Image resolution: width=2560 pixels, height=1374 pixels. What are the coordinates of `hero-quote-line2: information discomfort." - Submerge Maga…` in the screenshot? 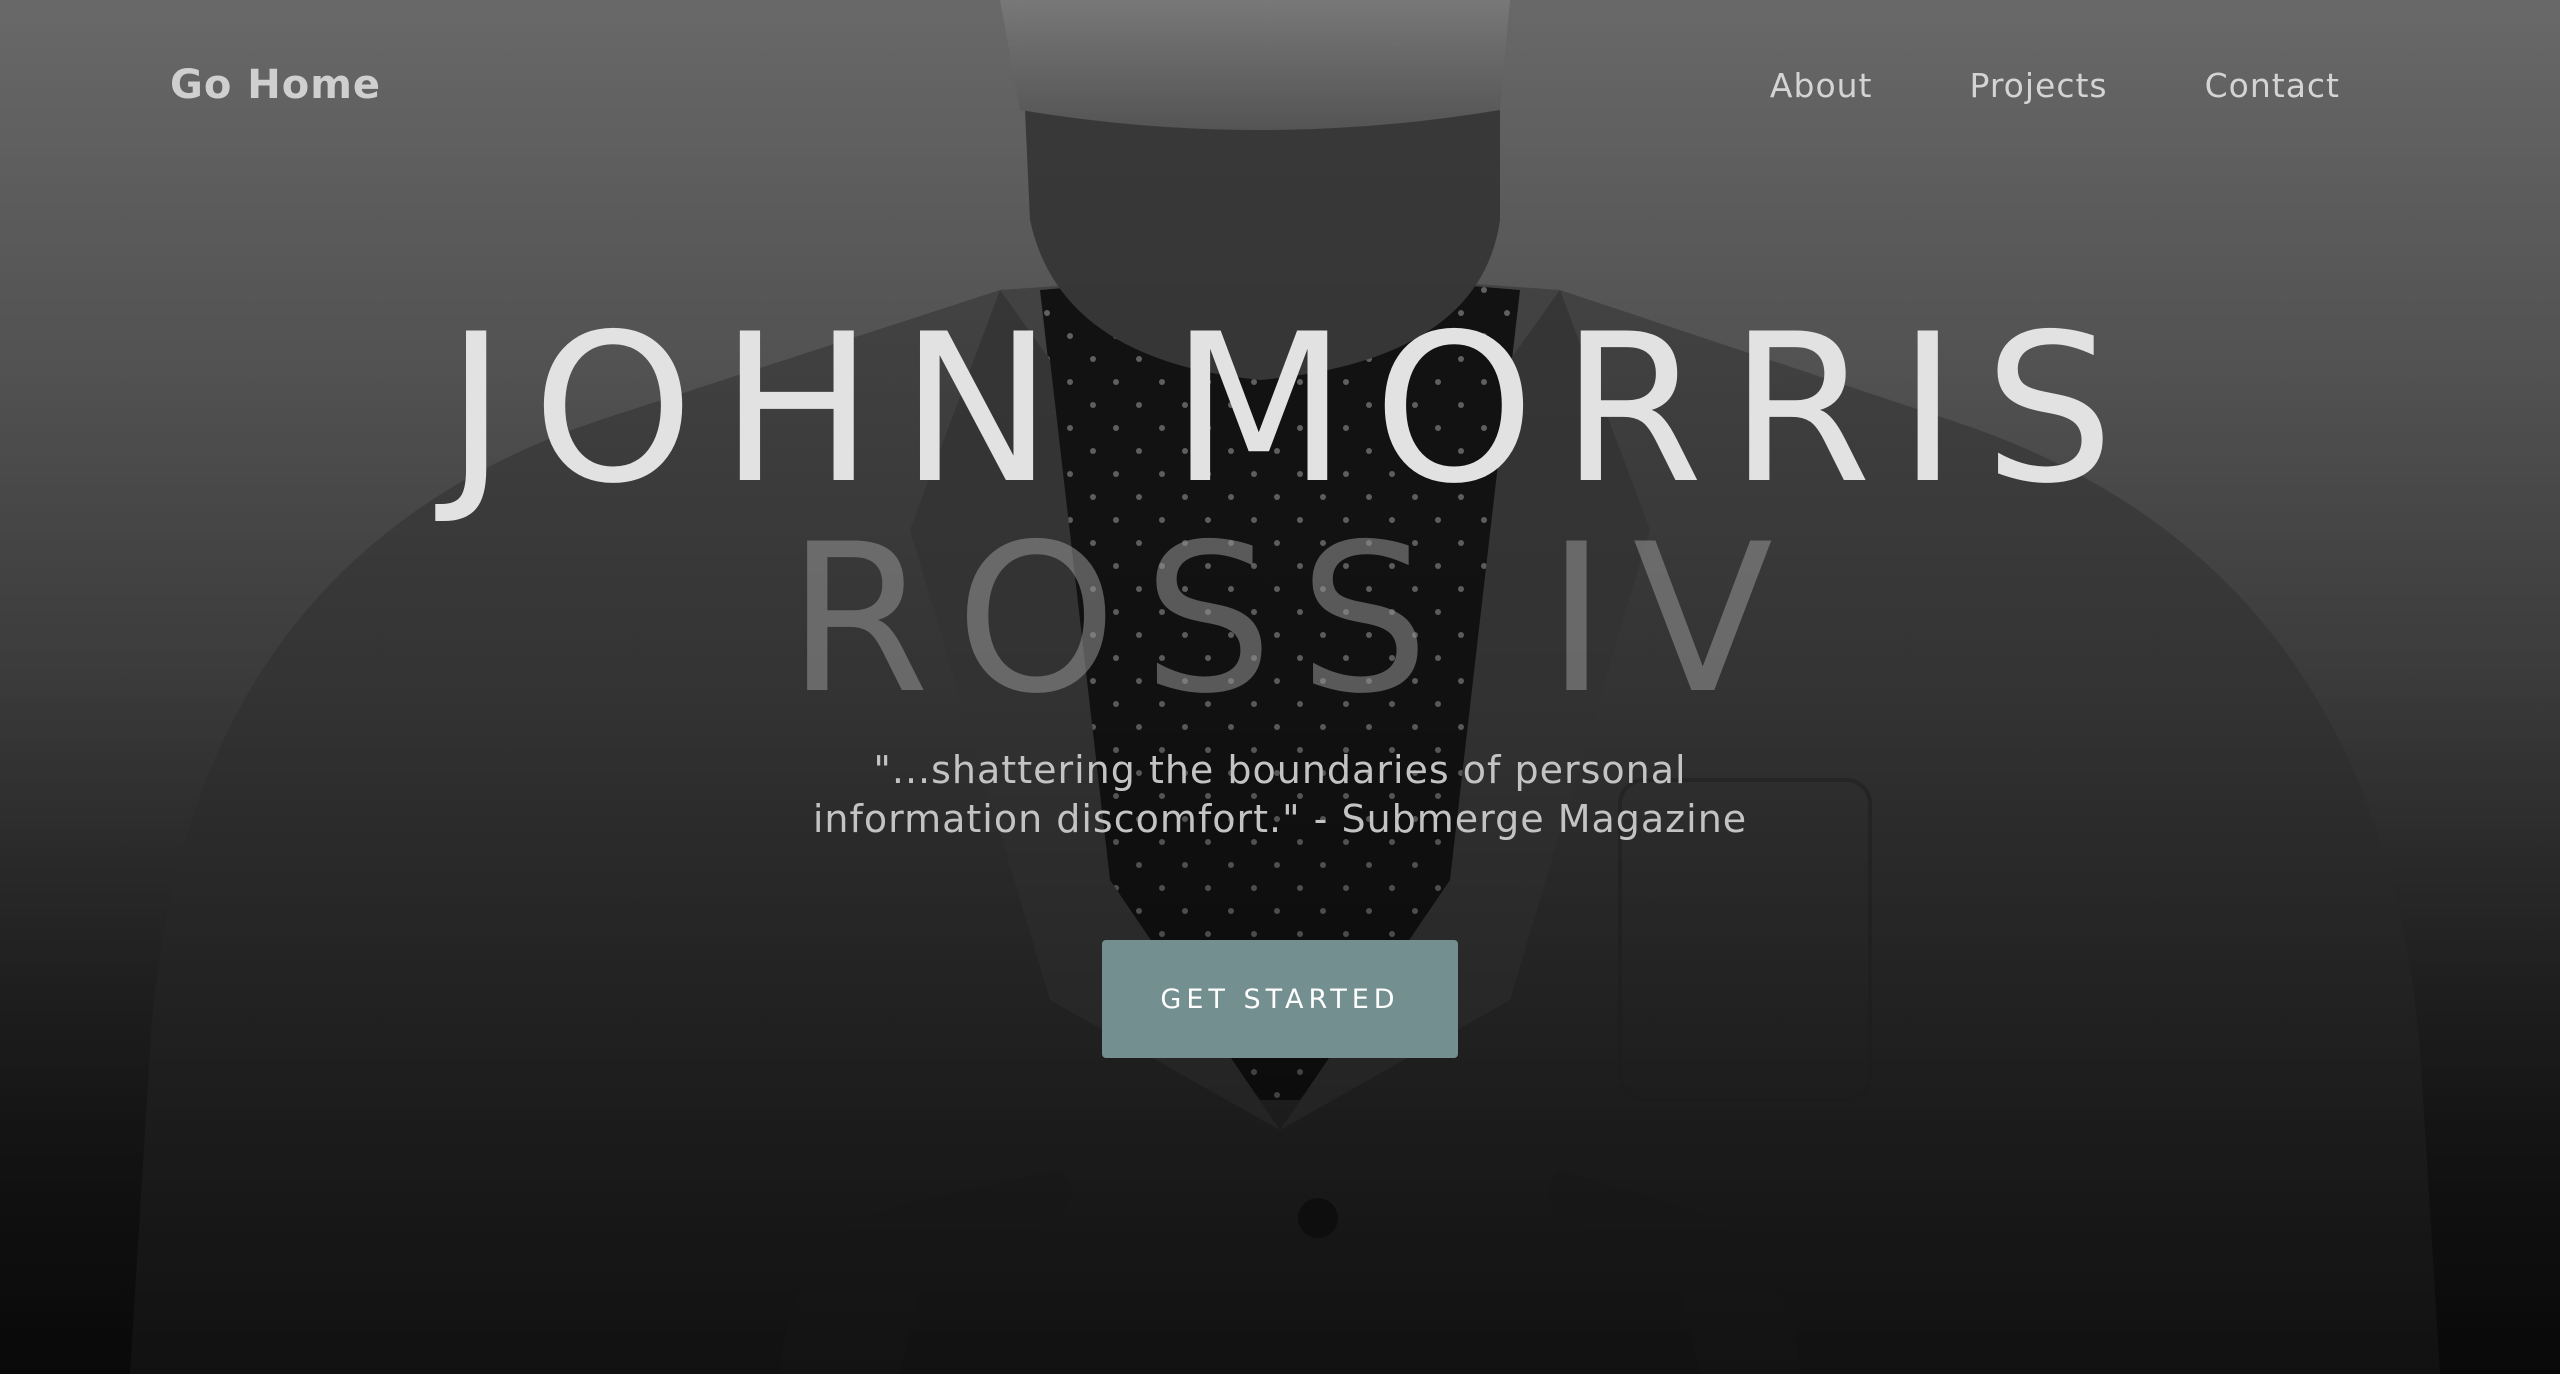 It's located at (1280, 819).